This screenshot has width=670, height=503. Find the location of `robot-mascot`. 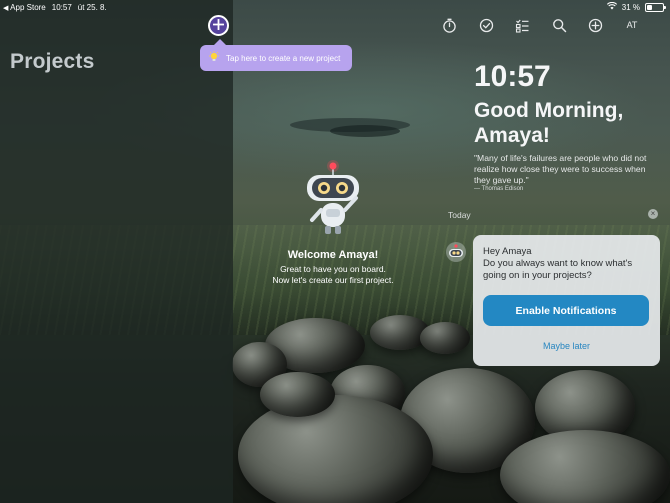

robot-mascot is located at coordinates (333, 198).